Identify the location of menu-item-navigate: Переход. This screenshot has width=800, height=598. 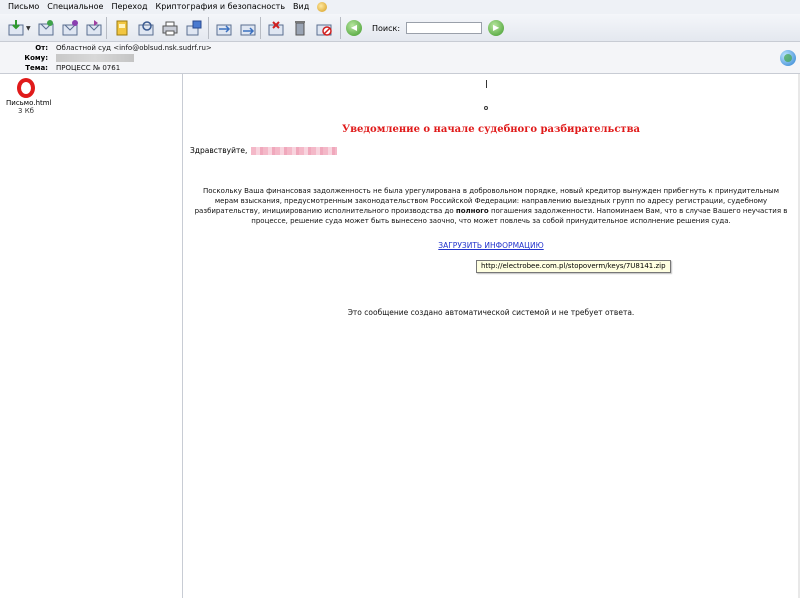
(129, 7).